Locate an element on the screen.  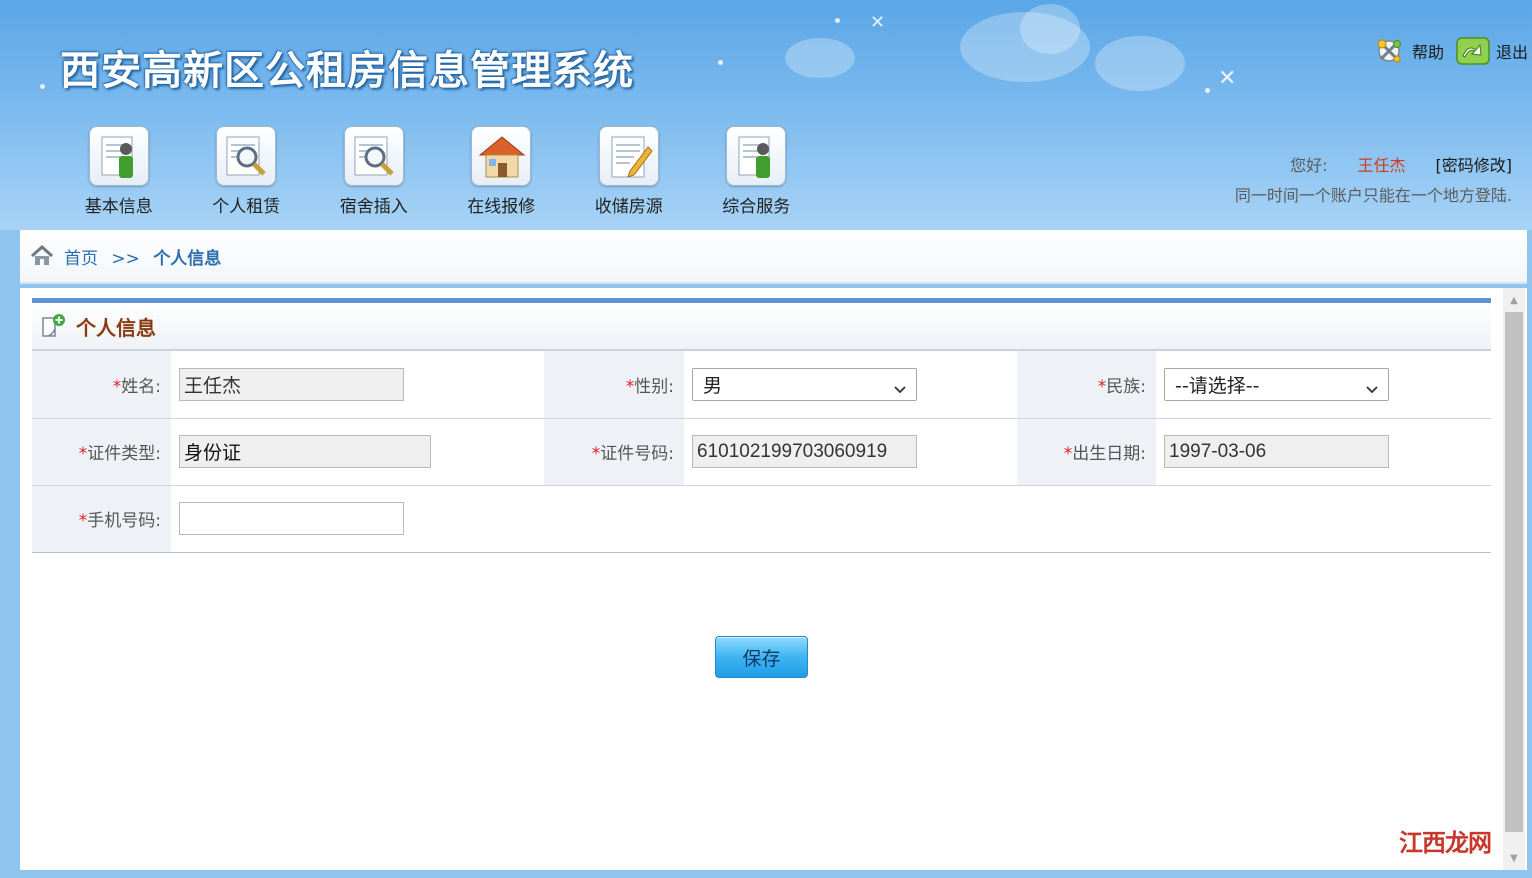
nav-label: 收储房源 is located at coordinates (628, 207).